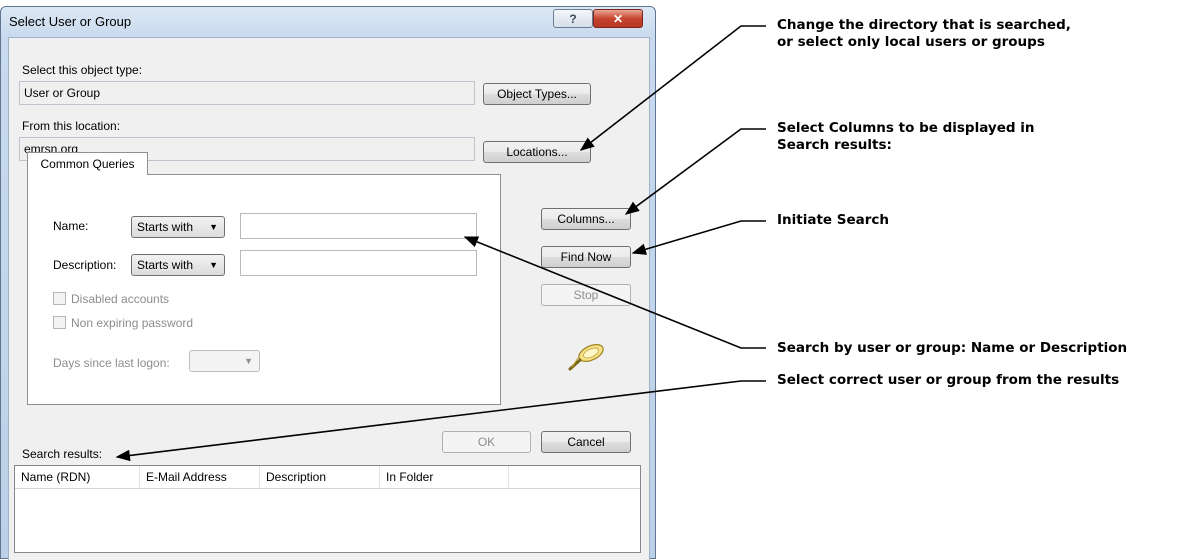 Image resolution: width=1178 pixels, height=560 pixels. Describe the element at coordinates (70, 21) in the screenshot. I see `window-title: Select User or Group` at that location.